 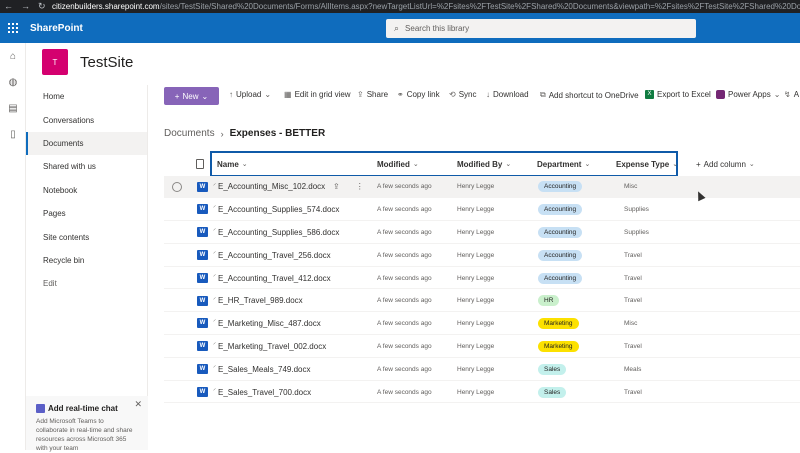 I want to click on grid-icon: ▦, so click(x=288, y=94).